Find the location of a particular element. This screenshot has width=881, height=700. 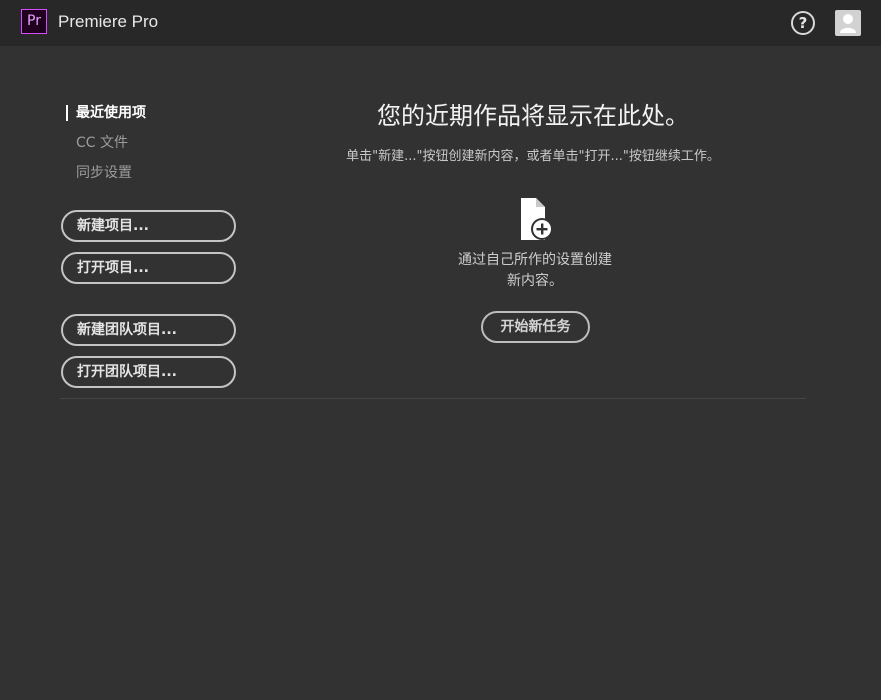

sidebar-nav: 最近使用项 CC 文件 同步设置 is located at coordinates (156, 147).